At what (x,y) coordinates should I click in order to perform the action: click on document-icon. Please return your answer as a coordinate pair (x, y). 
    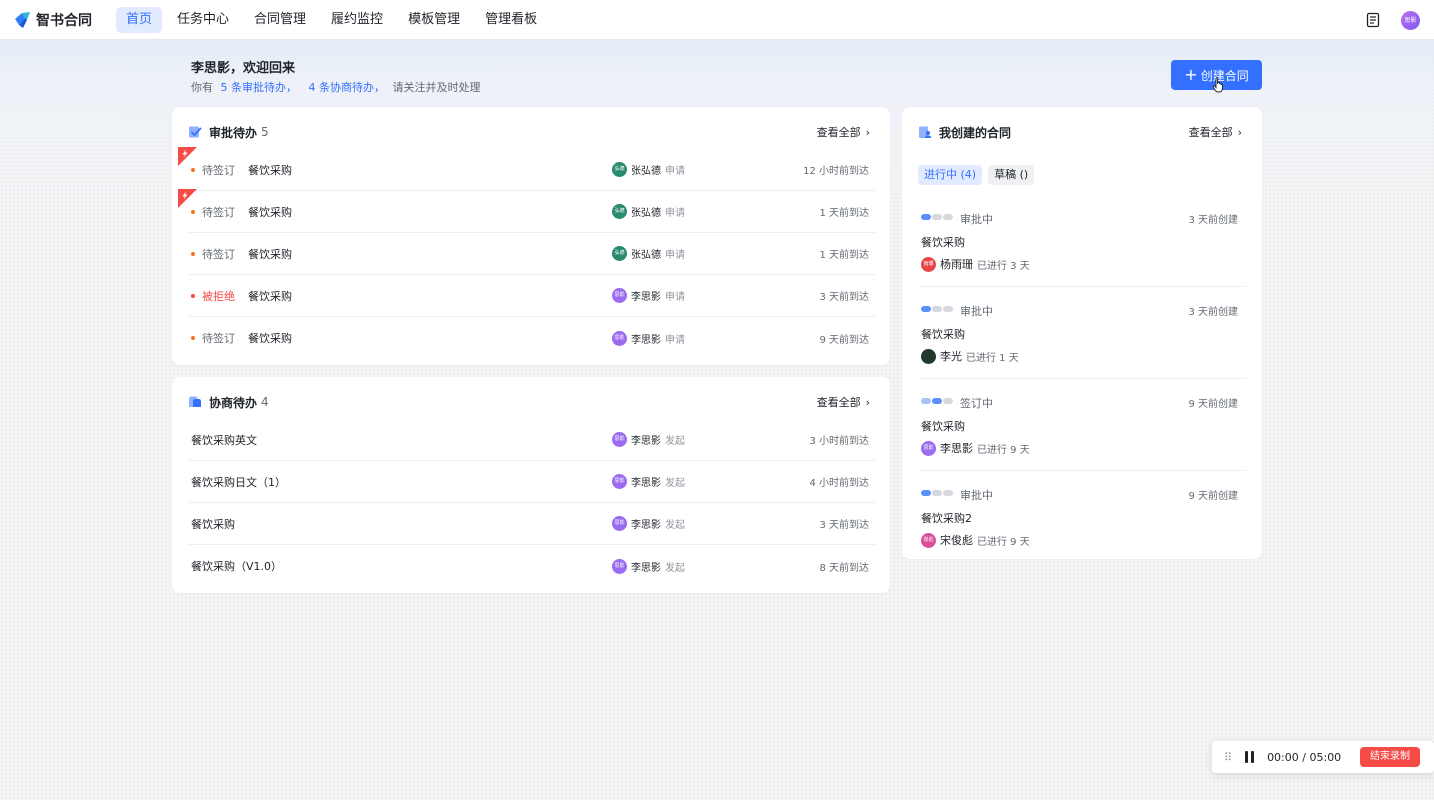
    Looking at the image, I should click on (1373, 20).